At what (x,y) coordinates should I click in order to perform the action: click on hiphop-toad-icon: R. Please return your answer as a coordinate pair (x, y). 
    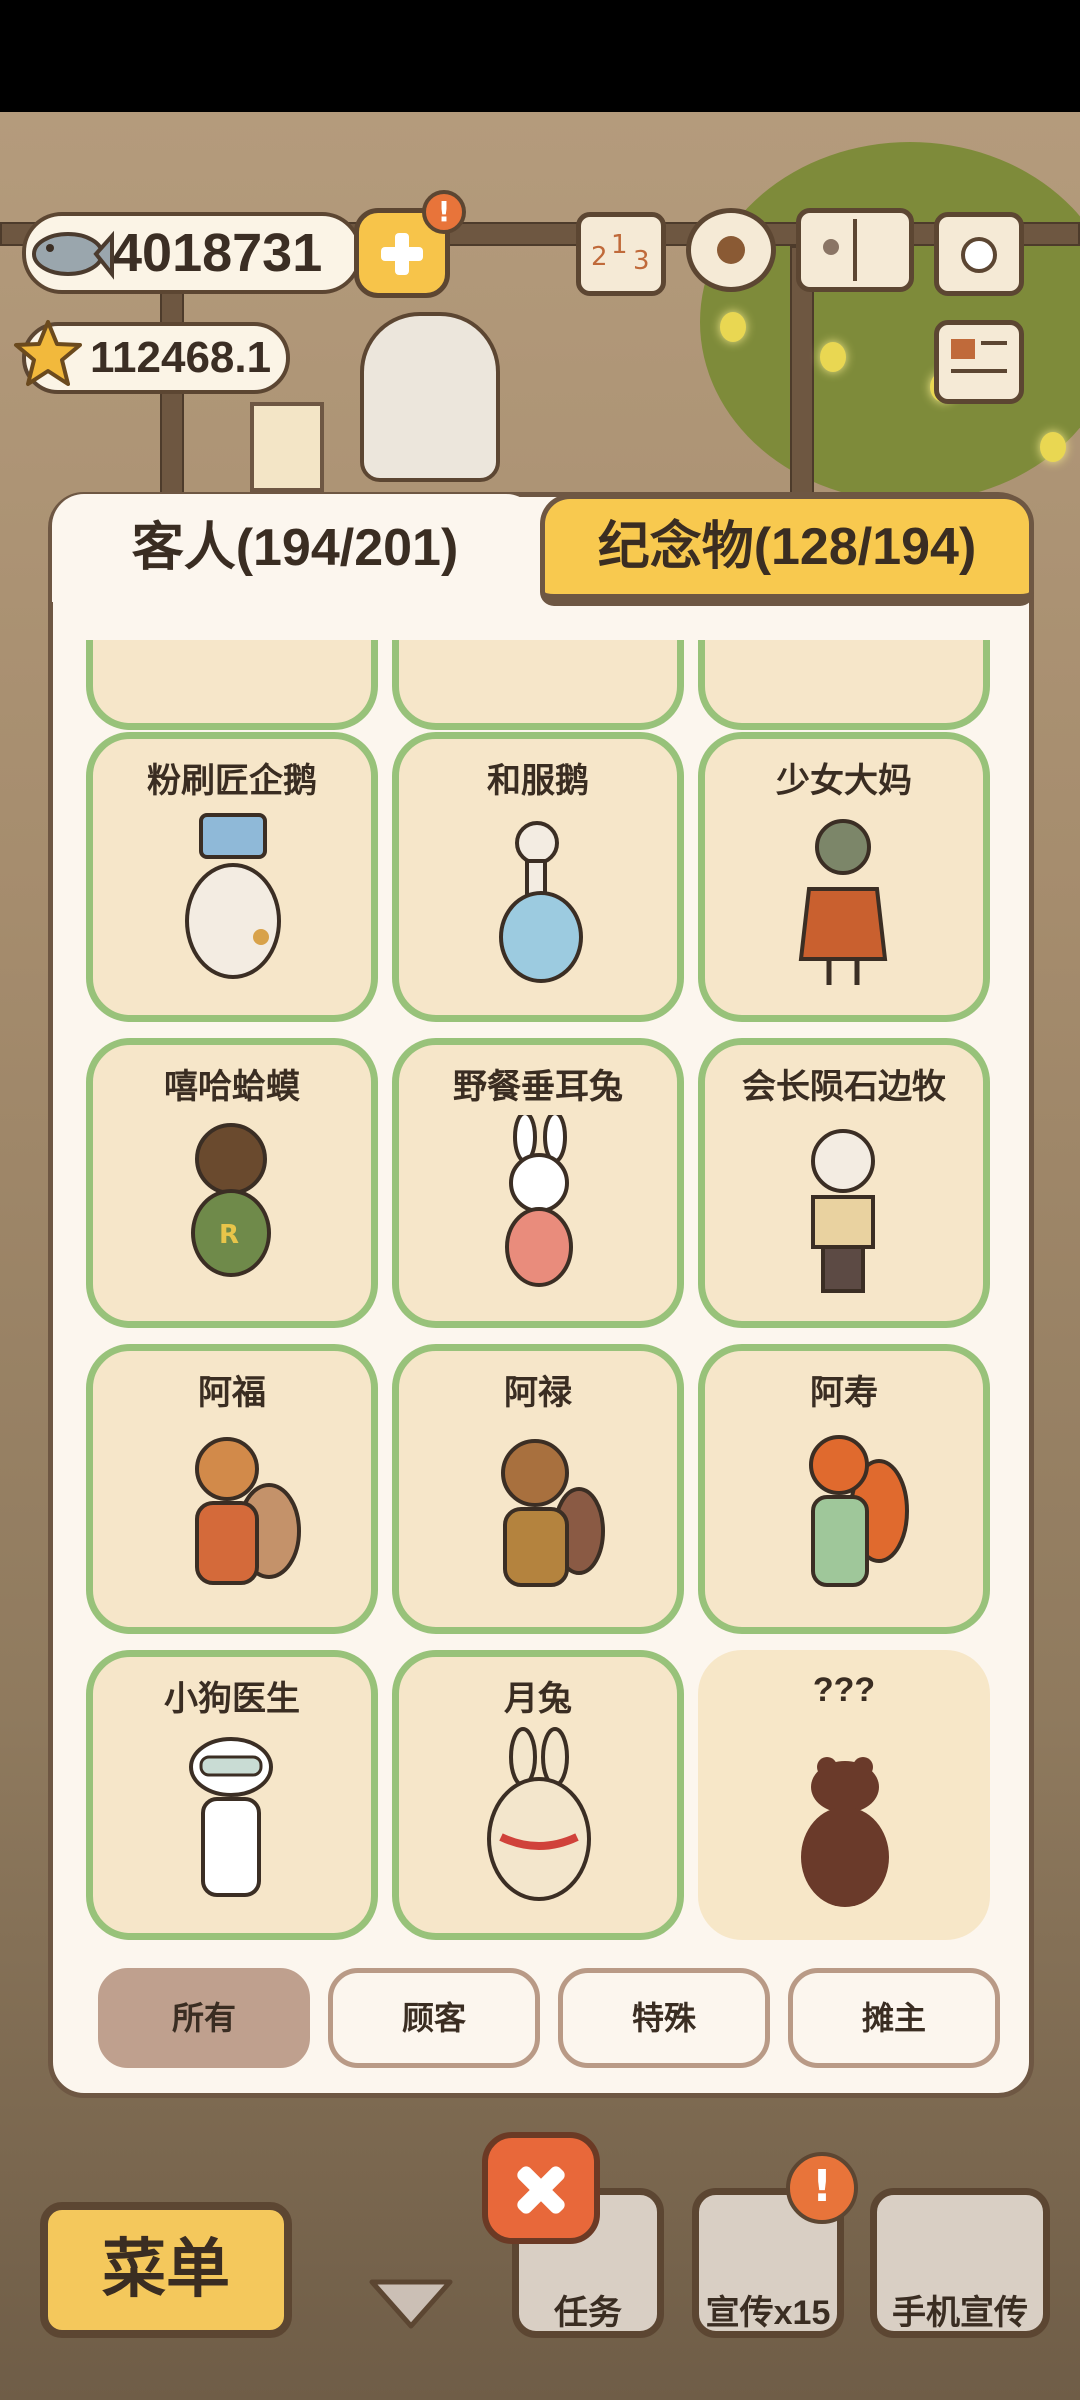
    Looking at the image, I should click on (231, 1200).